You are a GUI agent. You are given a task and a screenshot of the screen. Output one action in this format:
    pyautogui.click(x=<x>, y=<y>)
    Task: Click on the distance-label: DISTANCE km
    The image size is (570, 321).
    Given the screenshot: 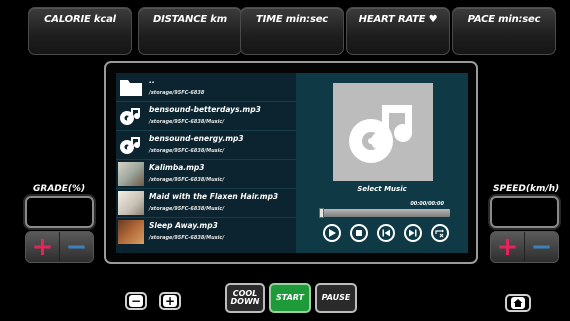 What is the action you would take?
    pyautogui.click(x=190, y=19)
    